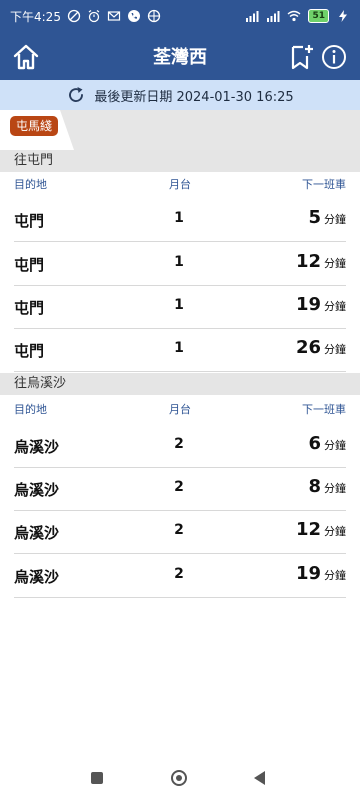 The image size is (360, 800). I want to click on status-bar: 下午4:25 51, so click(180, 16).